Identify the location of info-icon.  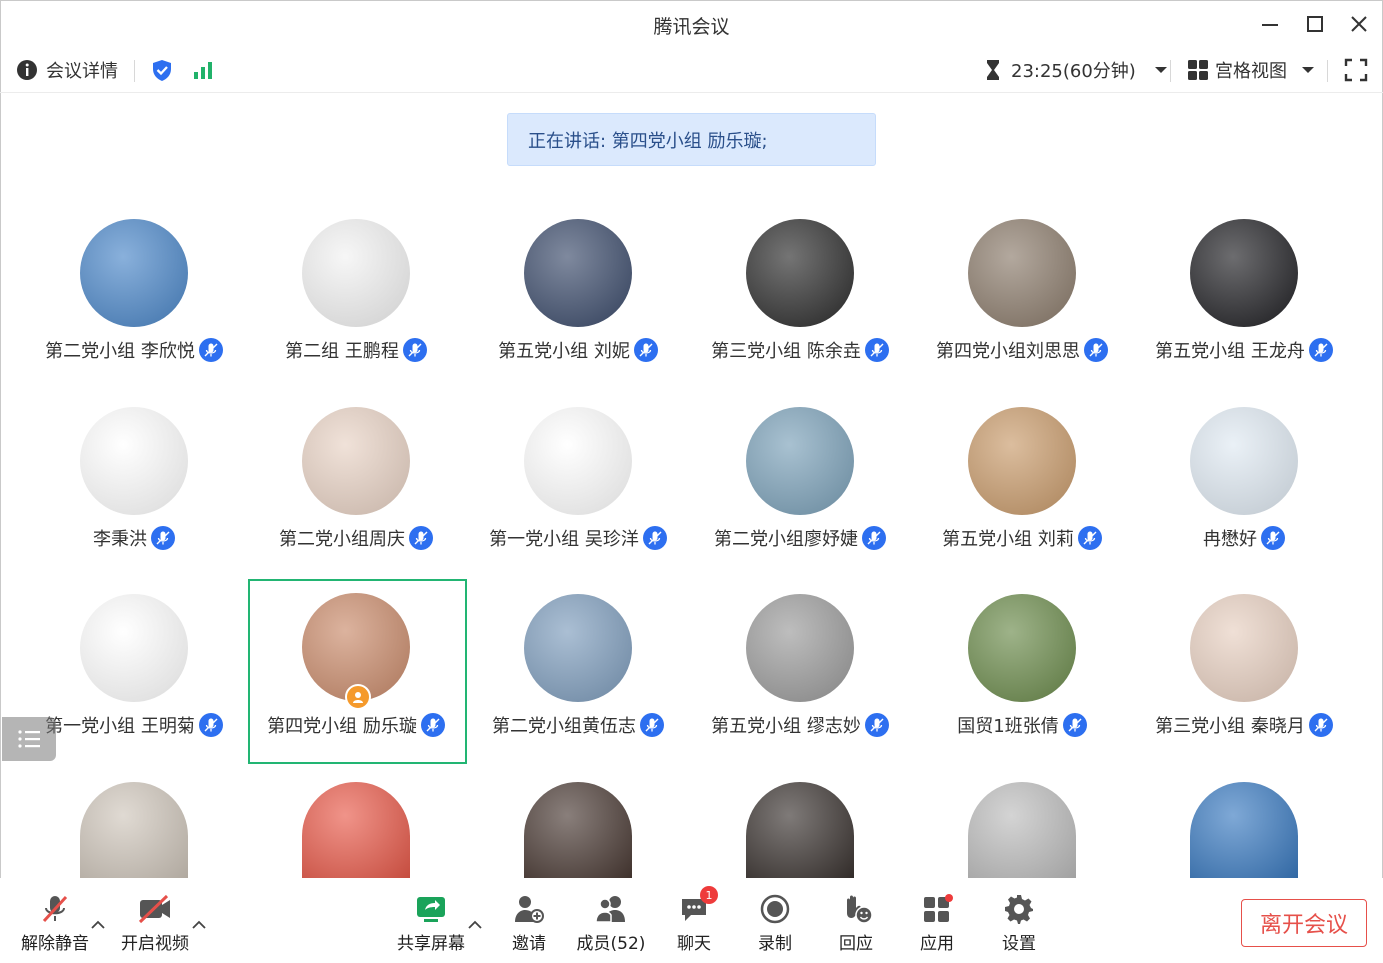
(27, 70).